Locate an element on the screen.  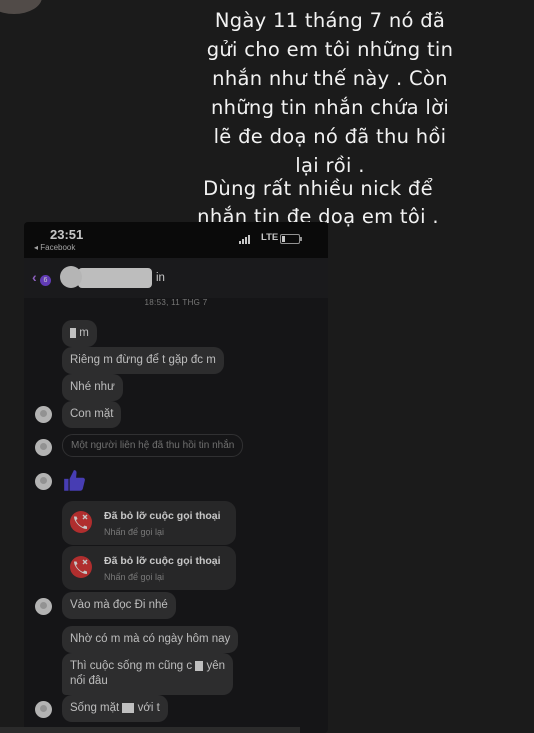
message-bubble: Thì cuộc sống m cũng c yên nổi đâu is located at coordinates (148, 674).